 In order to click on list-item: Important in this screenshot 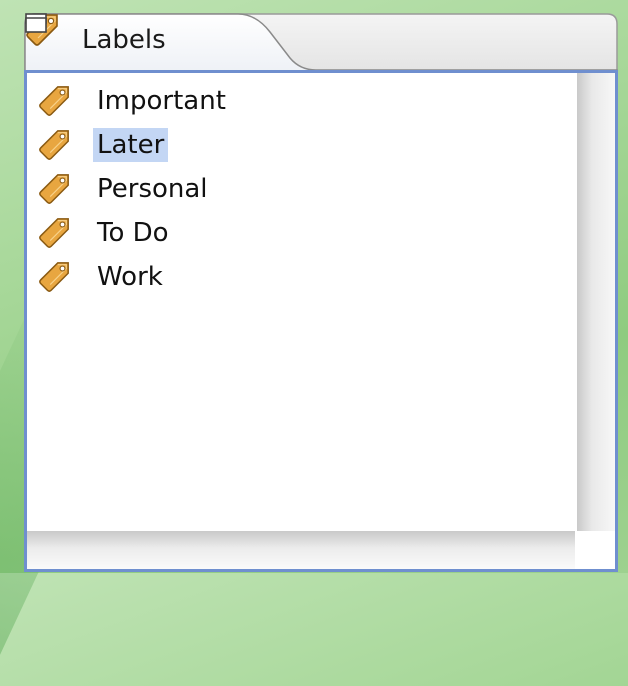, I will do `click(297, 101)`.